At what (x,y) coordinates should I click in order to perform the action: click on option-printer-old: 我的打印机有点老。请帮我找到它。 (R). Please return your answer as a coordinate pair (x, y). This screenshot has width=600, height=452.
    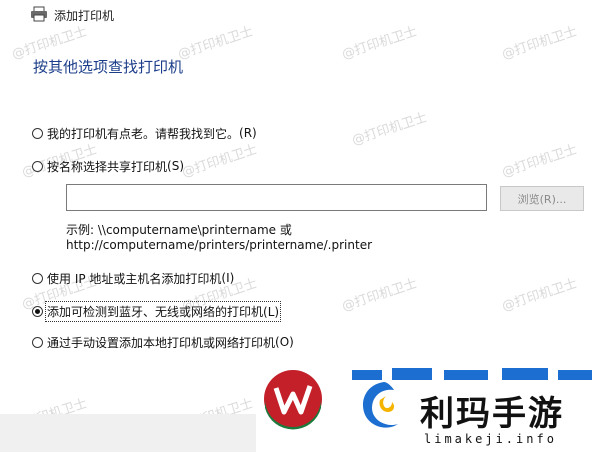
    Looking at the image, I should click on (144, 133).